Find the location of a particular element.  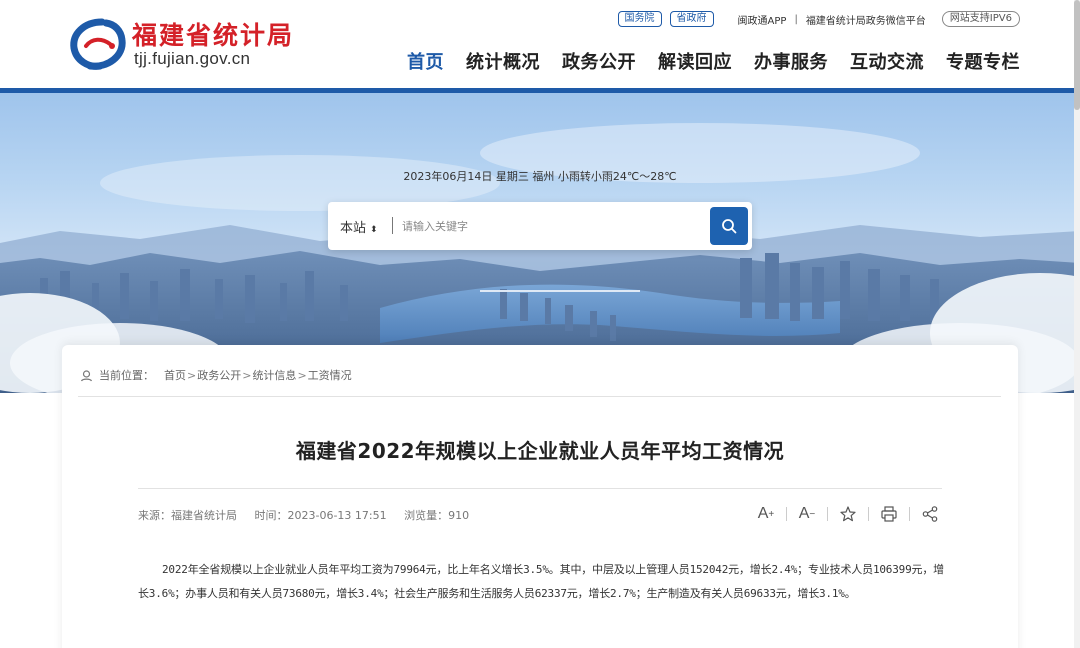

decrease-font-button: A − is located at coordinates (807, 514).